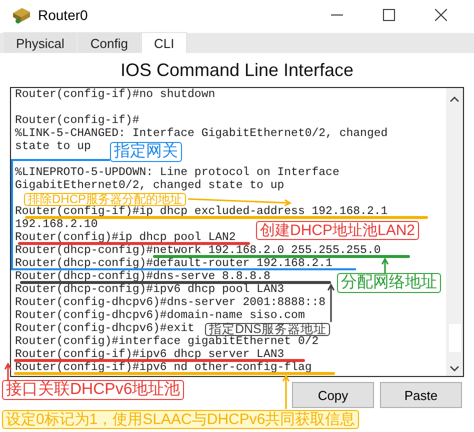  What do you see at coordinates (77, 120) in the screenshot?
I see `terminal-line: Router(config-if)#` at bounding box center [77, 120].